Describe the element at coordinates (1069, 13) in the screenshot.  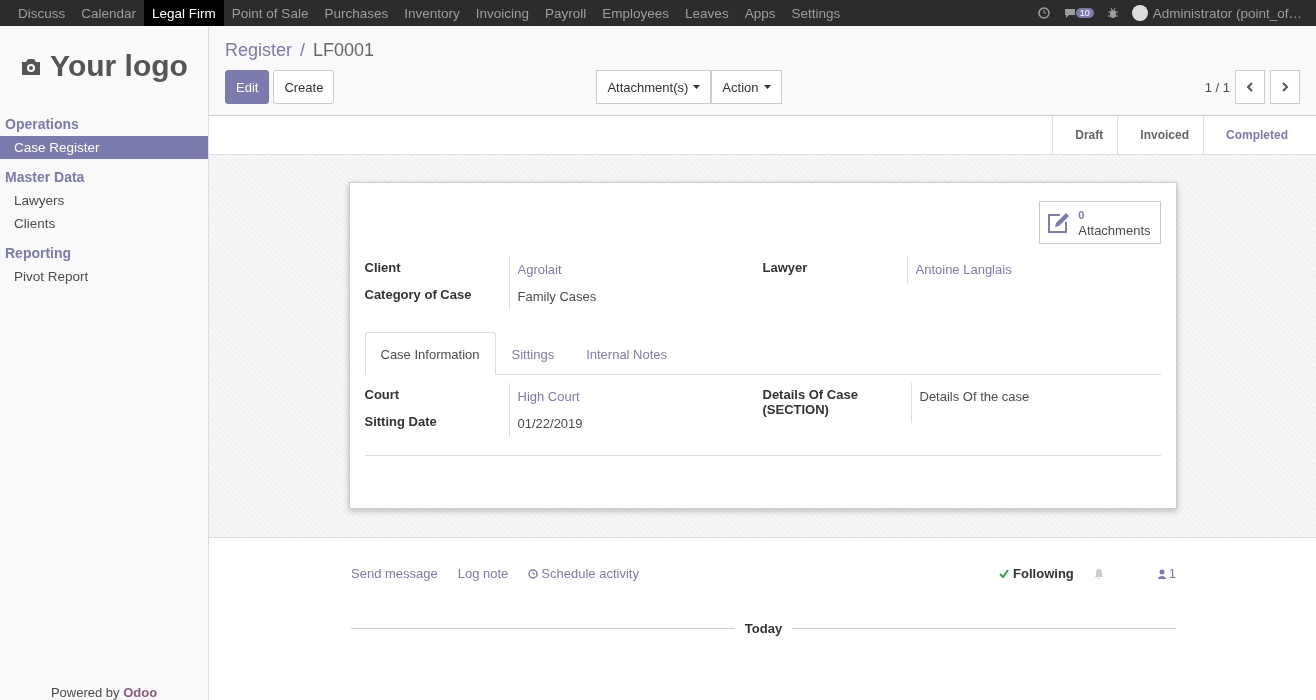
I see `chat-icon` at that location.